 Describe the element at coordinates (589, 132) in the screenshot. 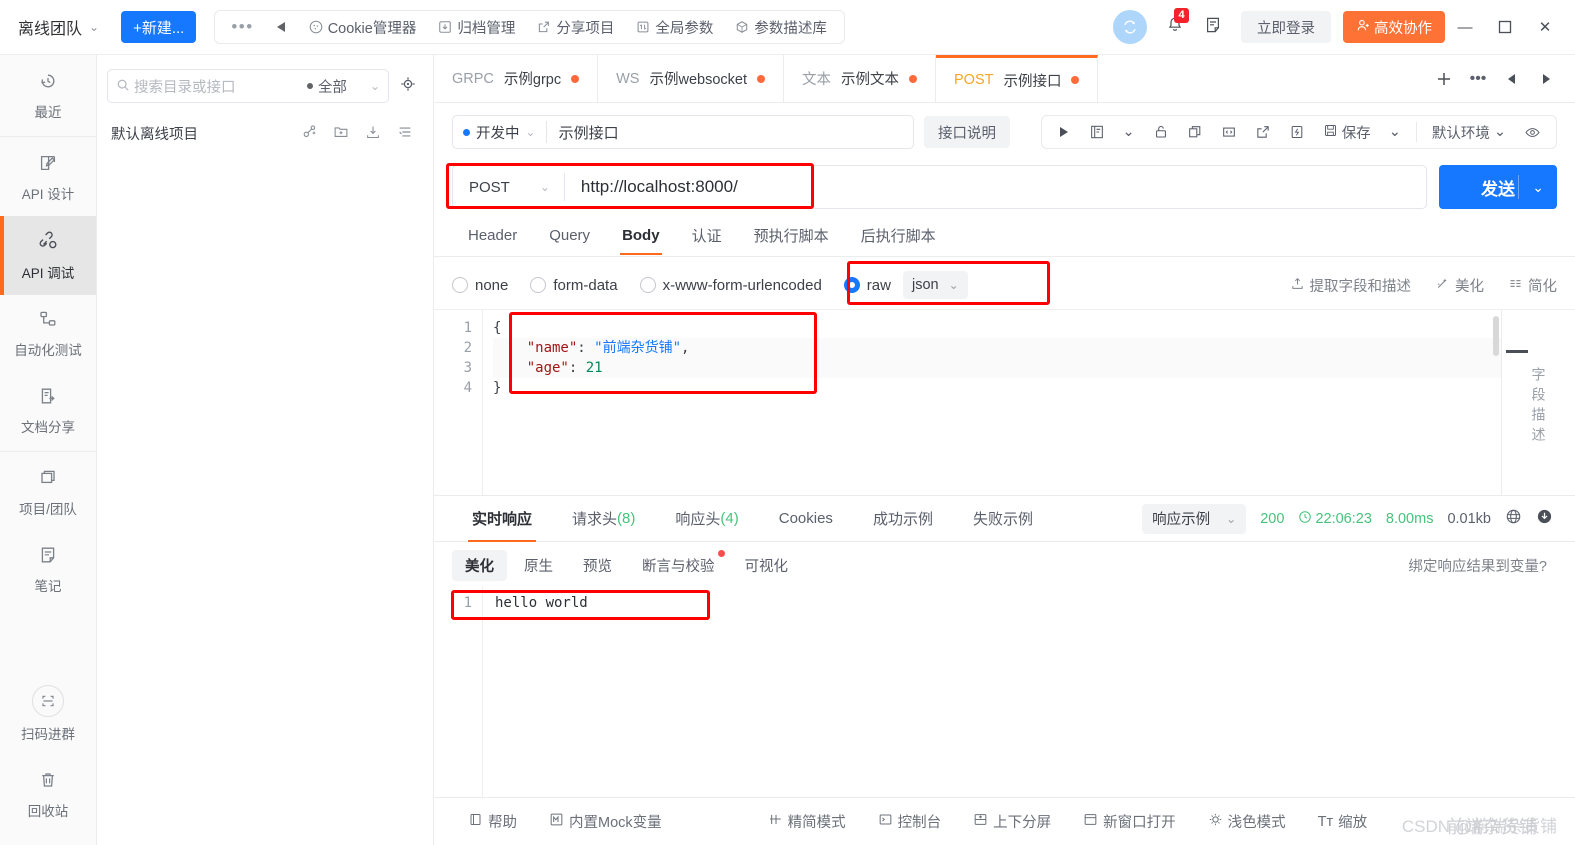

I see `interface-name-input: 示例接口` at that location.